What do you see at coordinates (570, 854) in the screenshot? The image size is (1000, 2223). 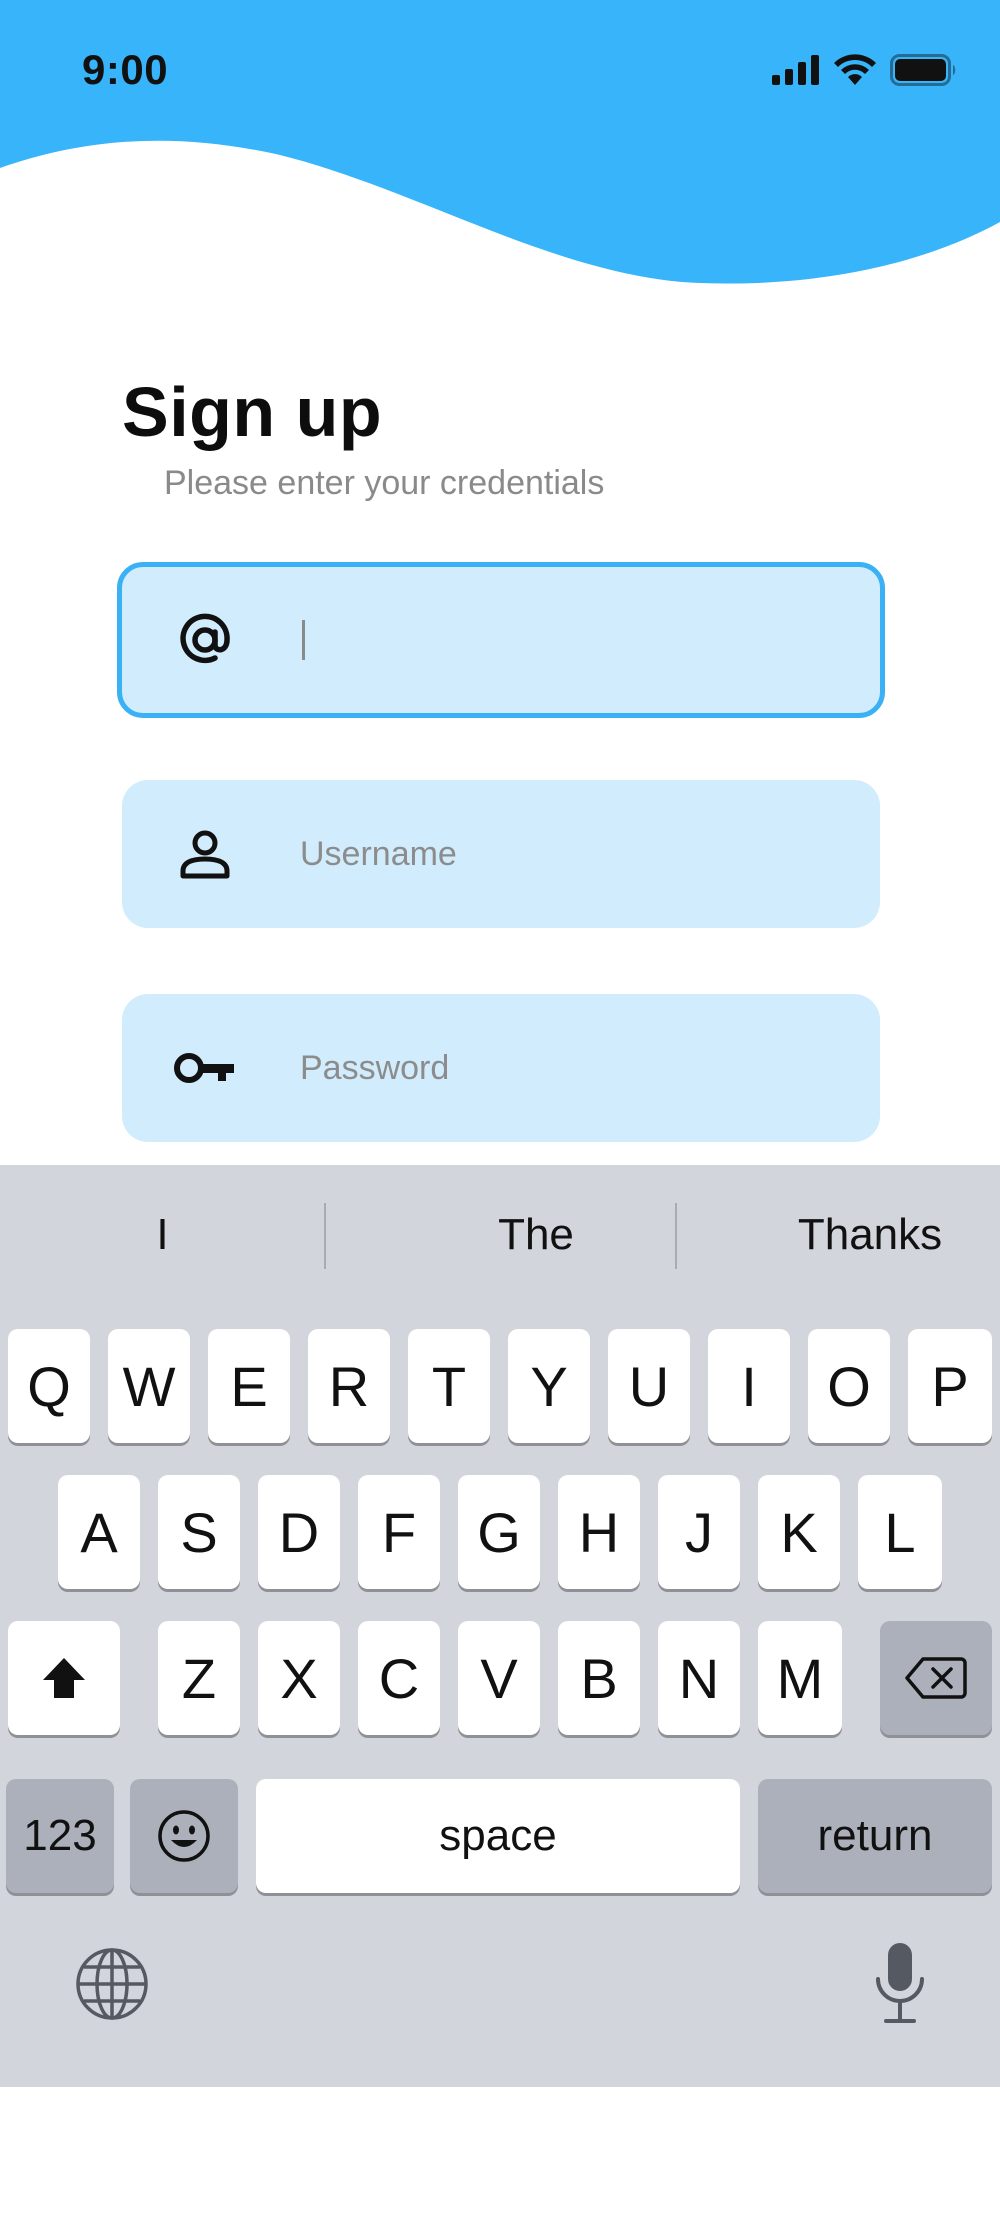 I see `username-input` at bounding box center [570, 854].